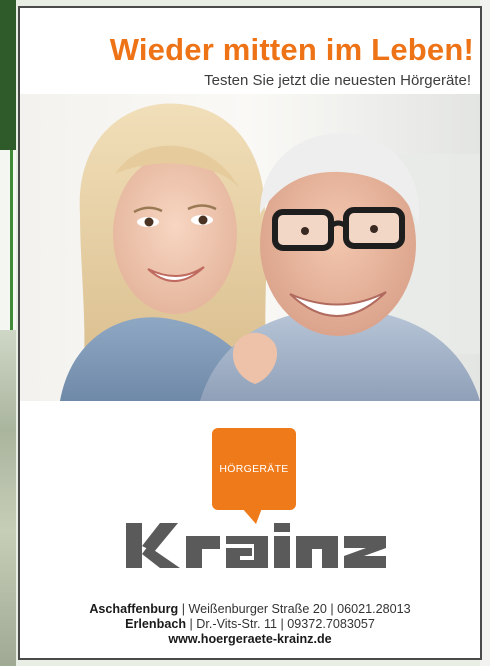  What do you see at coordinates (134, 609) in the screenshot?
I see `location-city: Aschaffenburg` at bounding box center [134, 609].